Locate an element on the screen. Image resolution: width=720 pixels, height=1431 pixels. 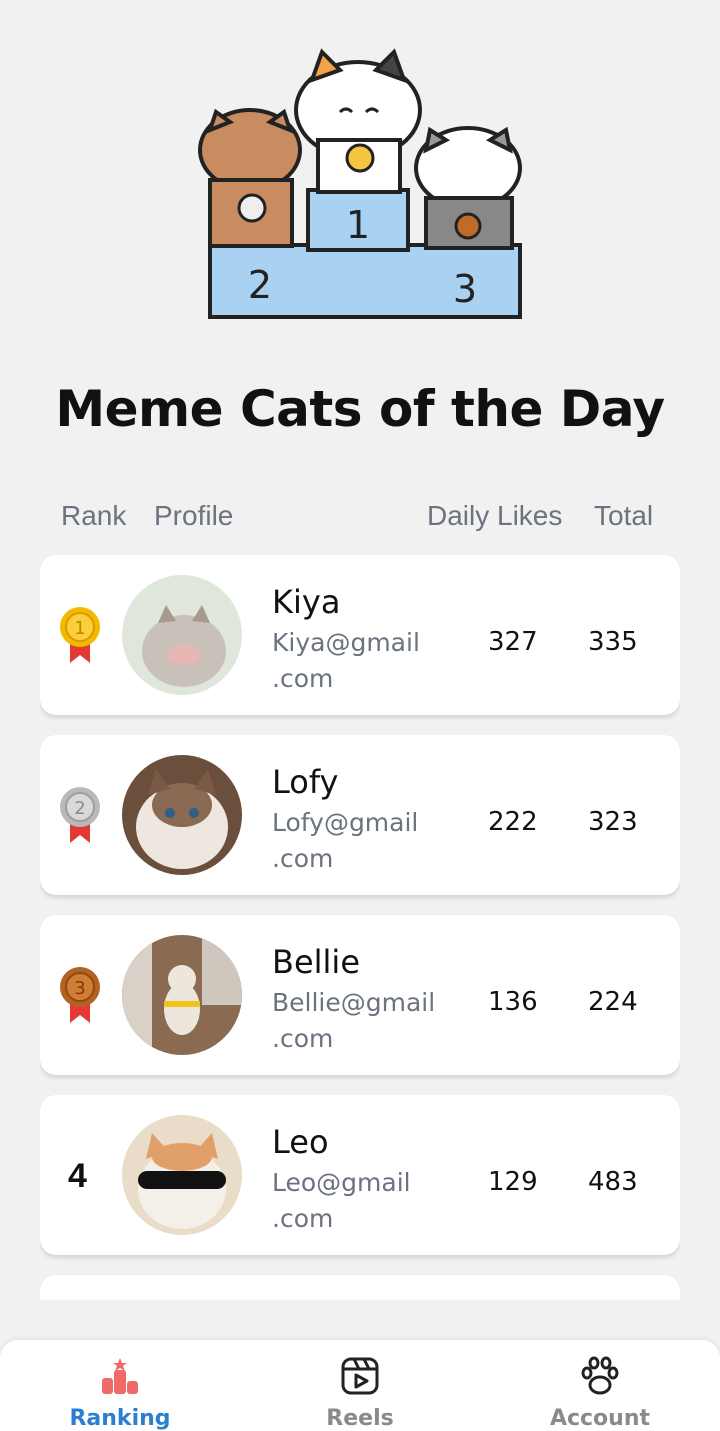
profile-email: Bellie@gmail .com is located at coordinates (367, 1021).